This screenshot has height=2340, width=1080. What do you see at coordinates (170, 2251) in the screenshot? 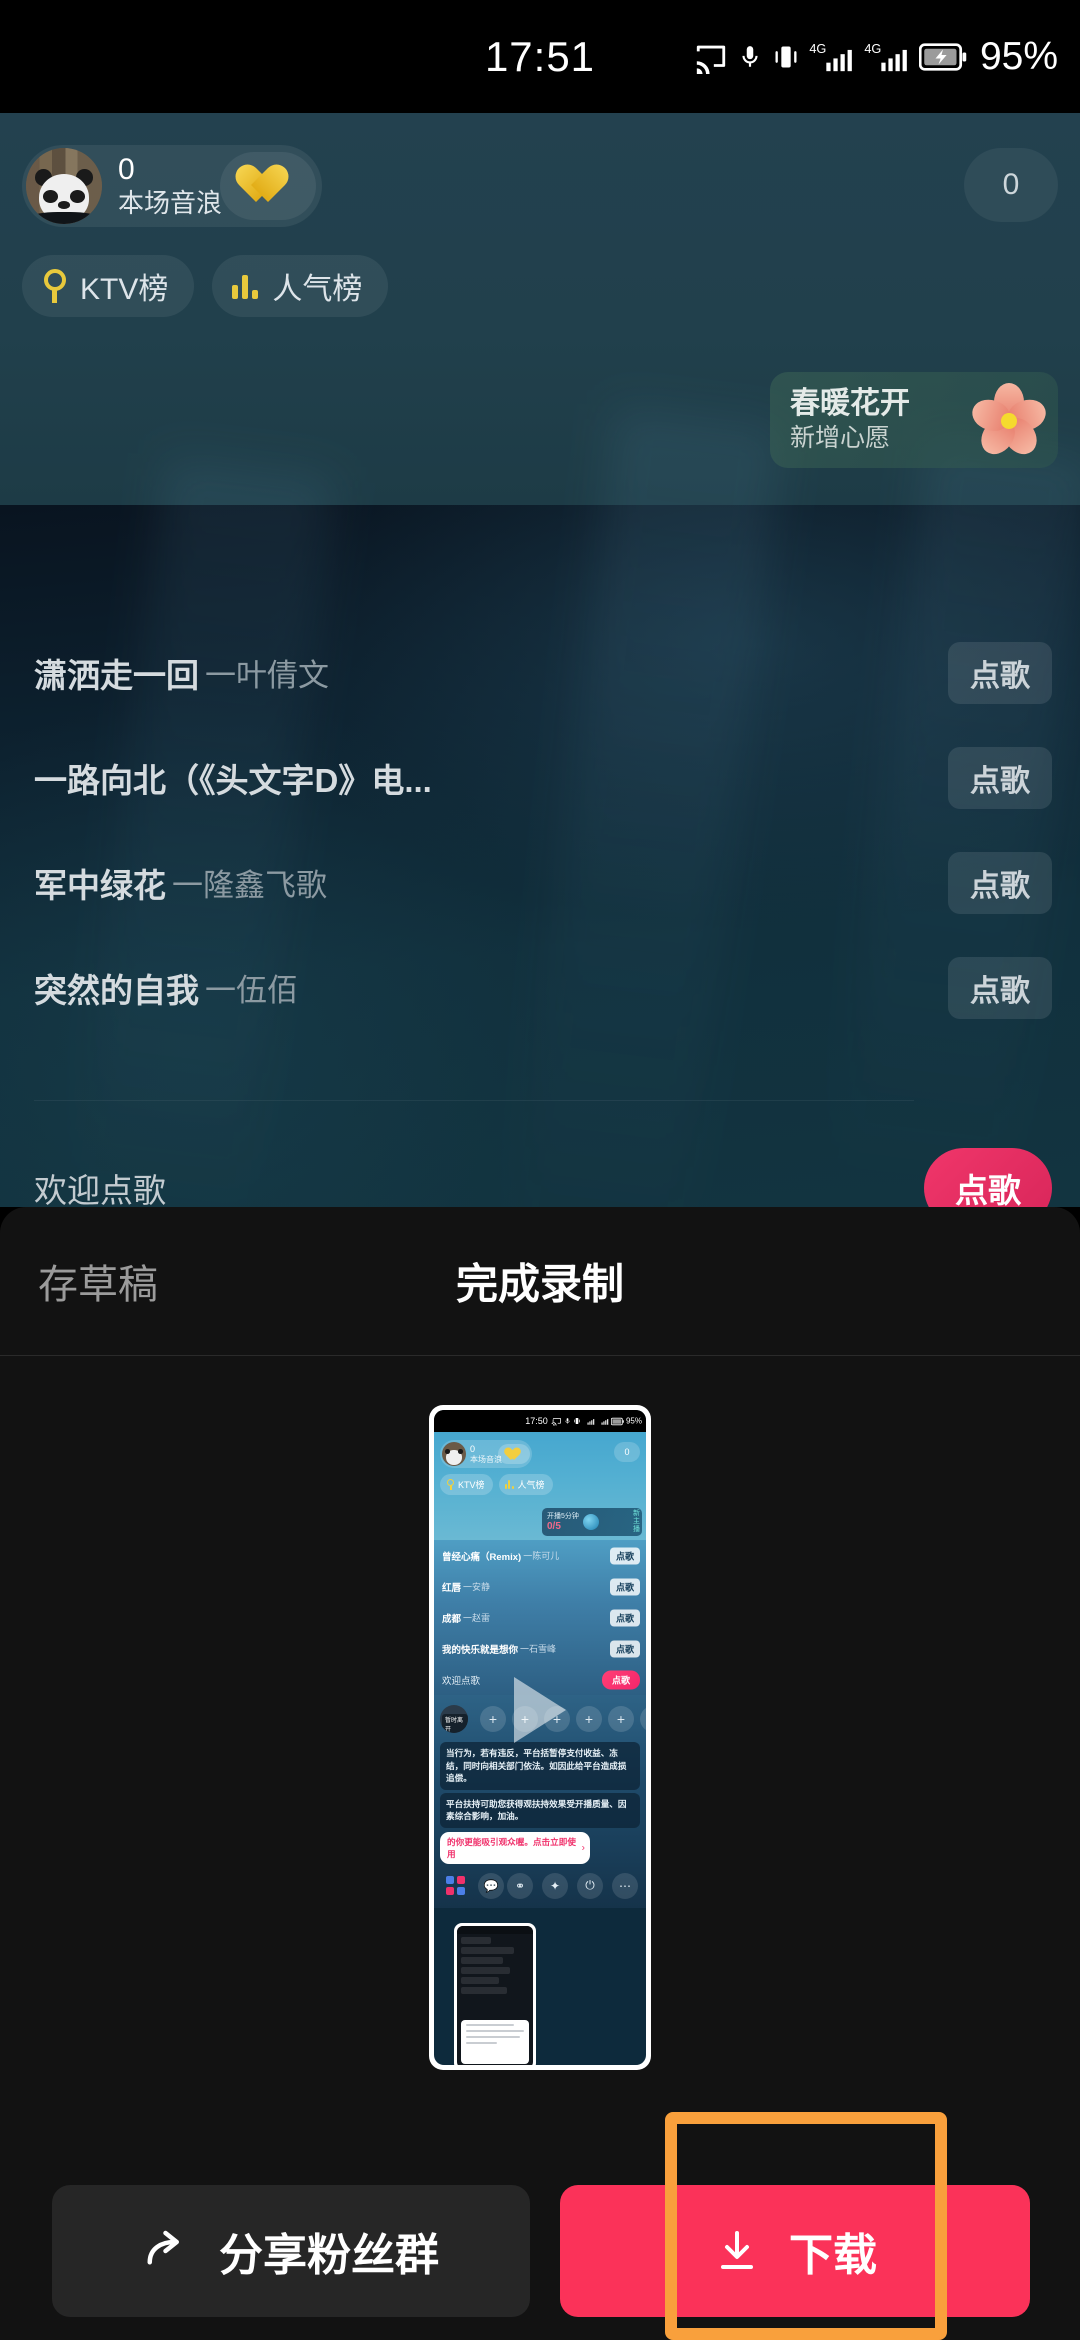
I see `share-icon` at bounding box center [170, 2251].